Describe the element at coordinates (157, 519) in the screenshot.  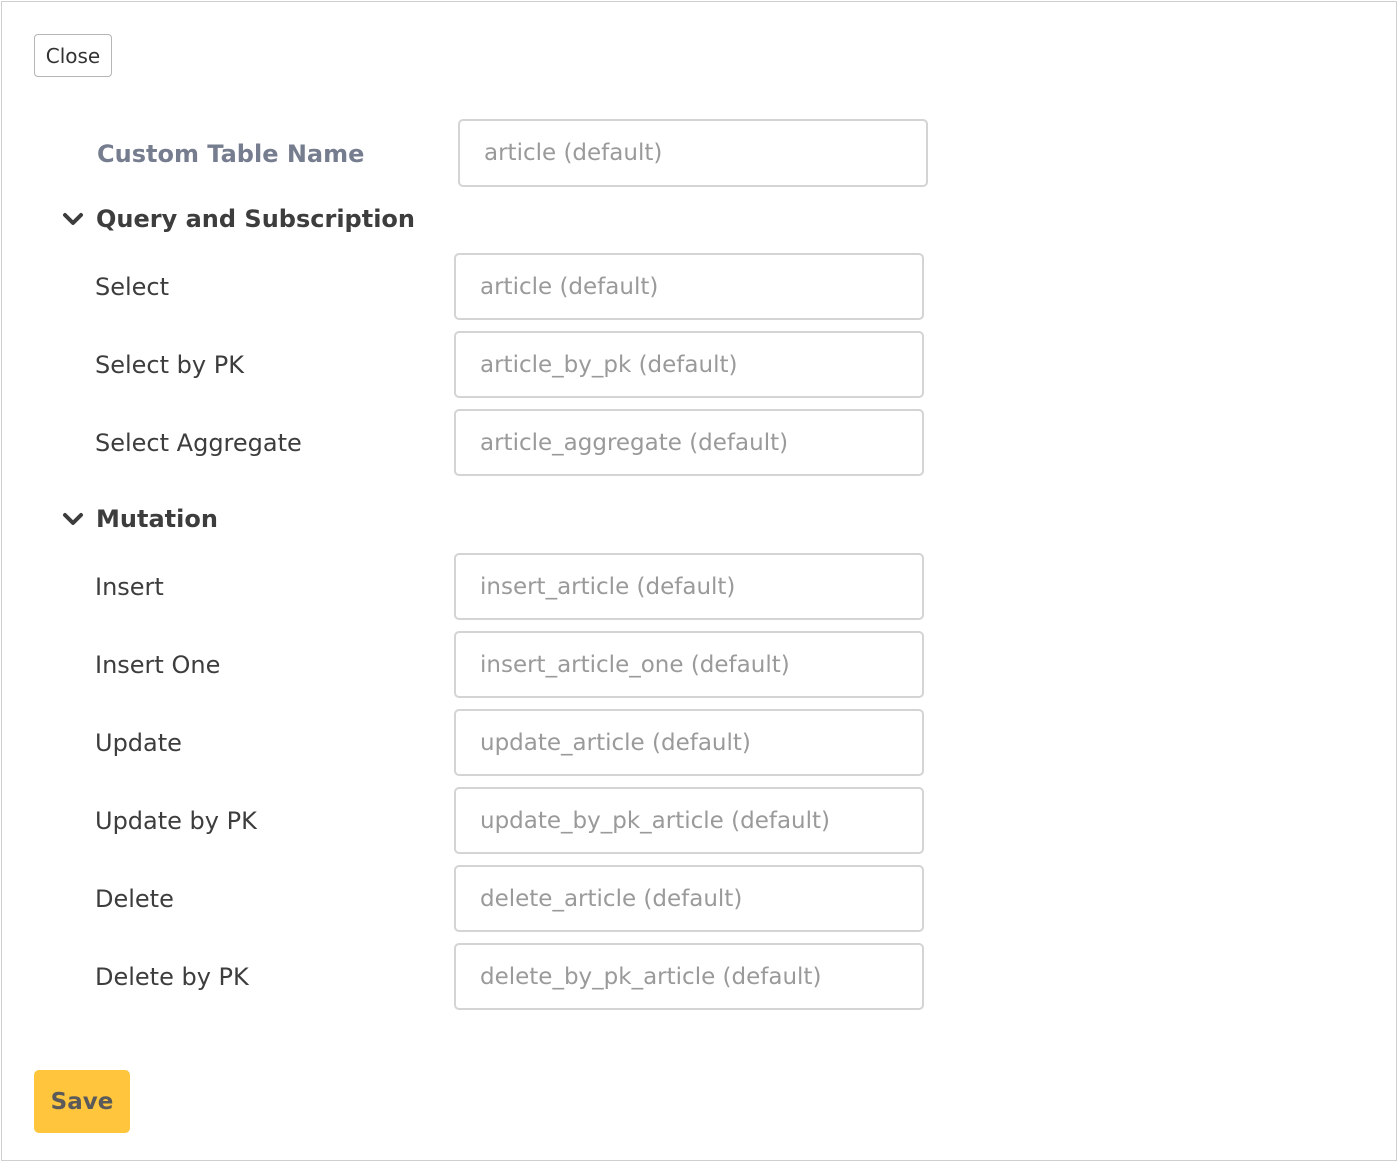
I see `mutation-title: Mutation` at that location.